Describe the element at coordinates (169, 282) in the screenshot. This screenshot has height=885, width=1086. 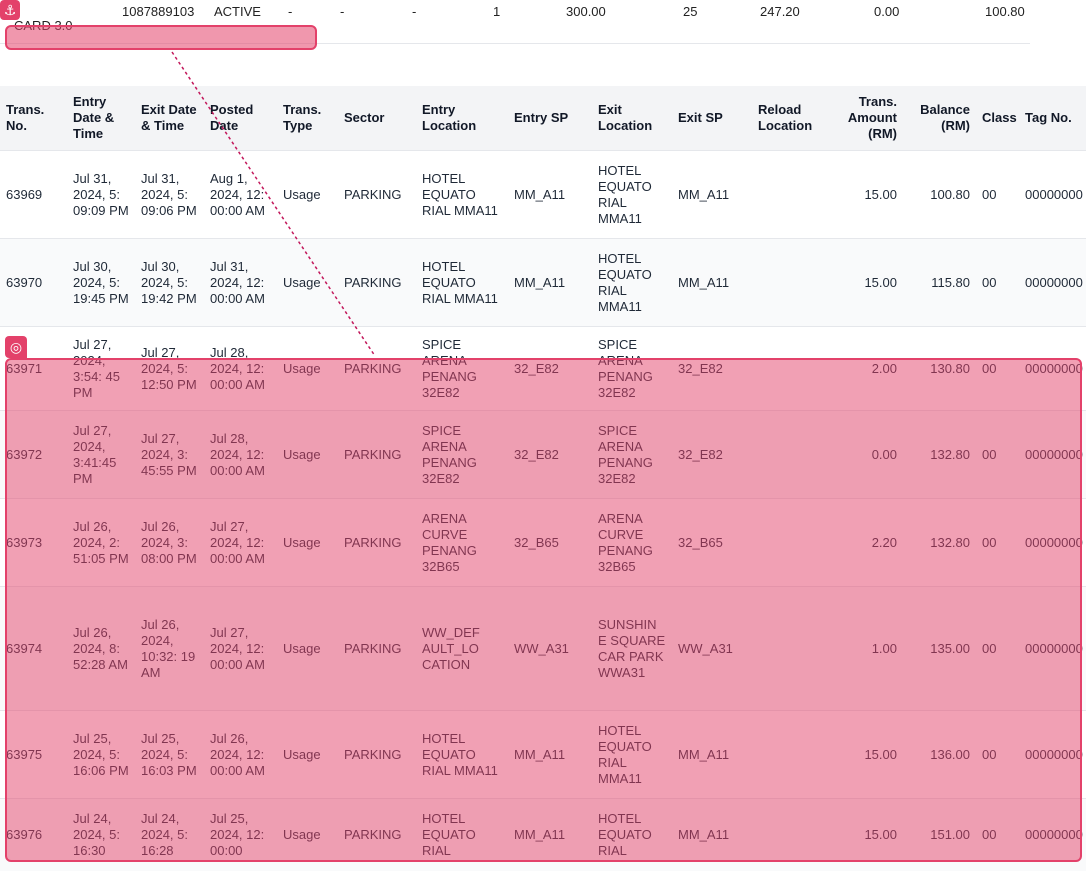
I see `cell-exit-datetime: Jul 30, 2024, 5: 19:42 PM` at that location.